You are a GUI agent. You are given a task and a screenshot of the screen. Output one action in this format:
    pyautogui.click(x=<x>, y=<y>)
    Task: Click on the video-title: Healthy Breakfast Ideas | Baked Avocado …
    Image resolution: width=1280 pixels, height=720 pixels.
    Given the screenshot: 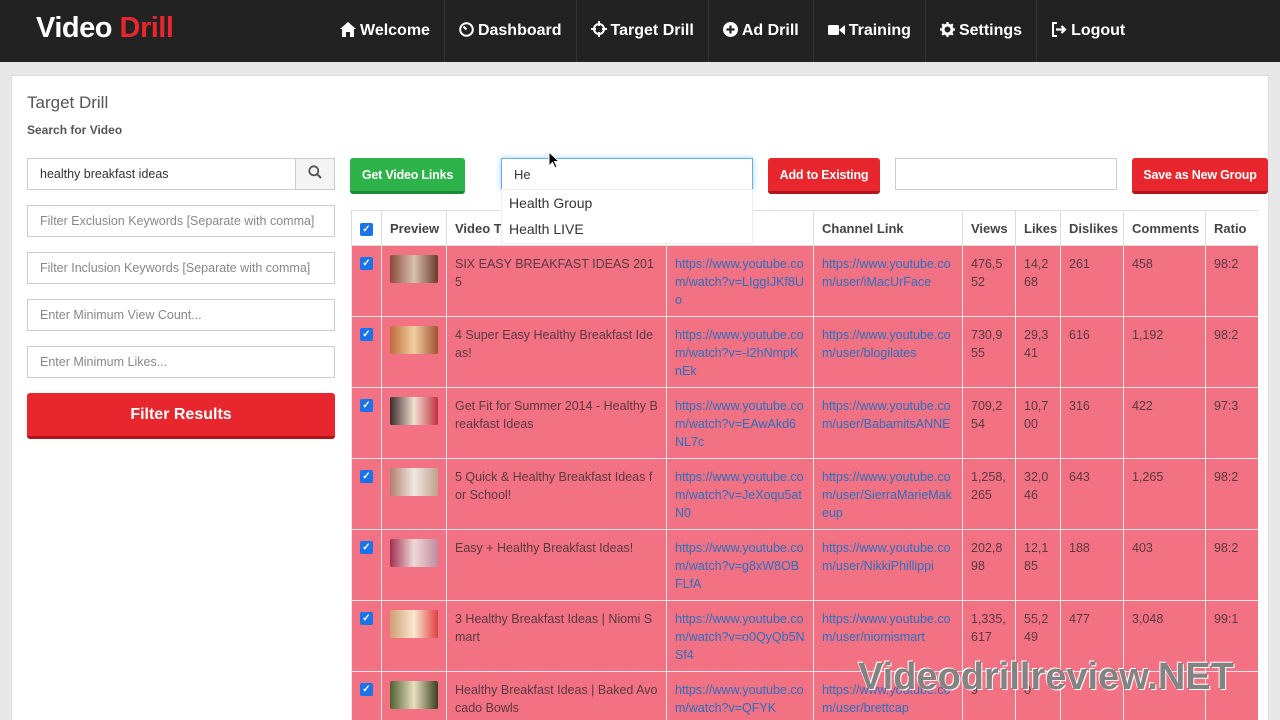 What is the action you would take?
    pyautogui.click(x=556, y=695)
    